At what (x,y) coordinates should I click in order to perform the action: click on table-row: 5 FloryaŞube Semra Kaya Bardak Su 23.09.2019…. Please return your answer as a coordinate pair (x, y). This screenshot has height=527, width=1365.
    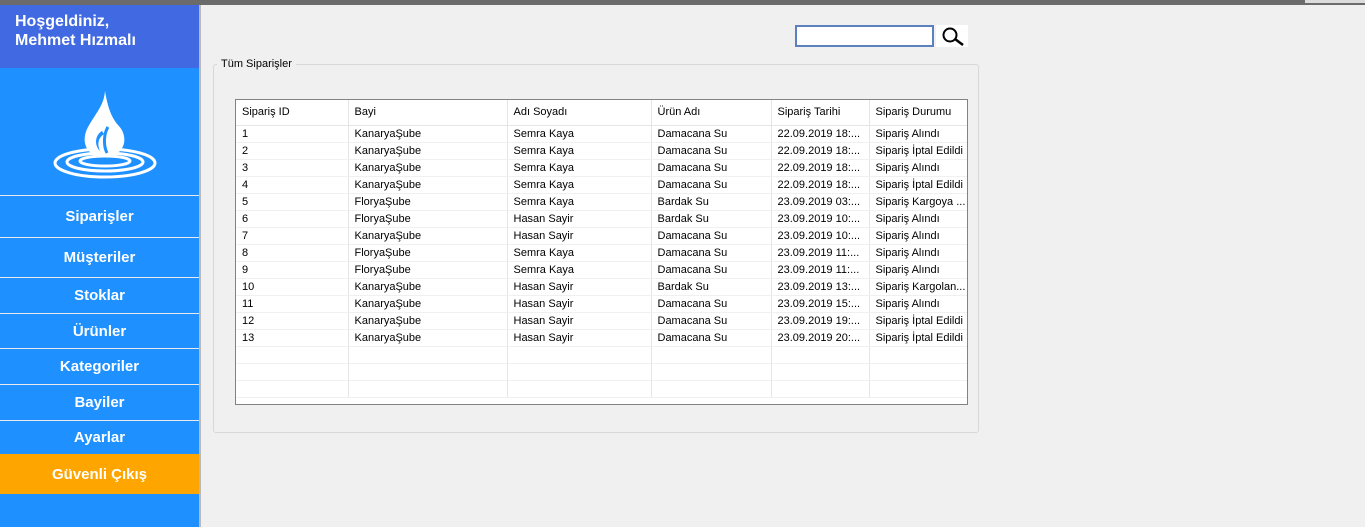
    Looking at the image, I should click on (601, 202).